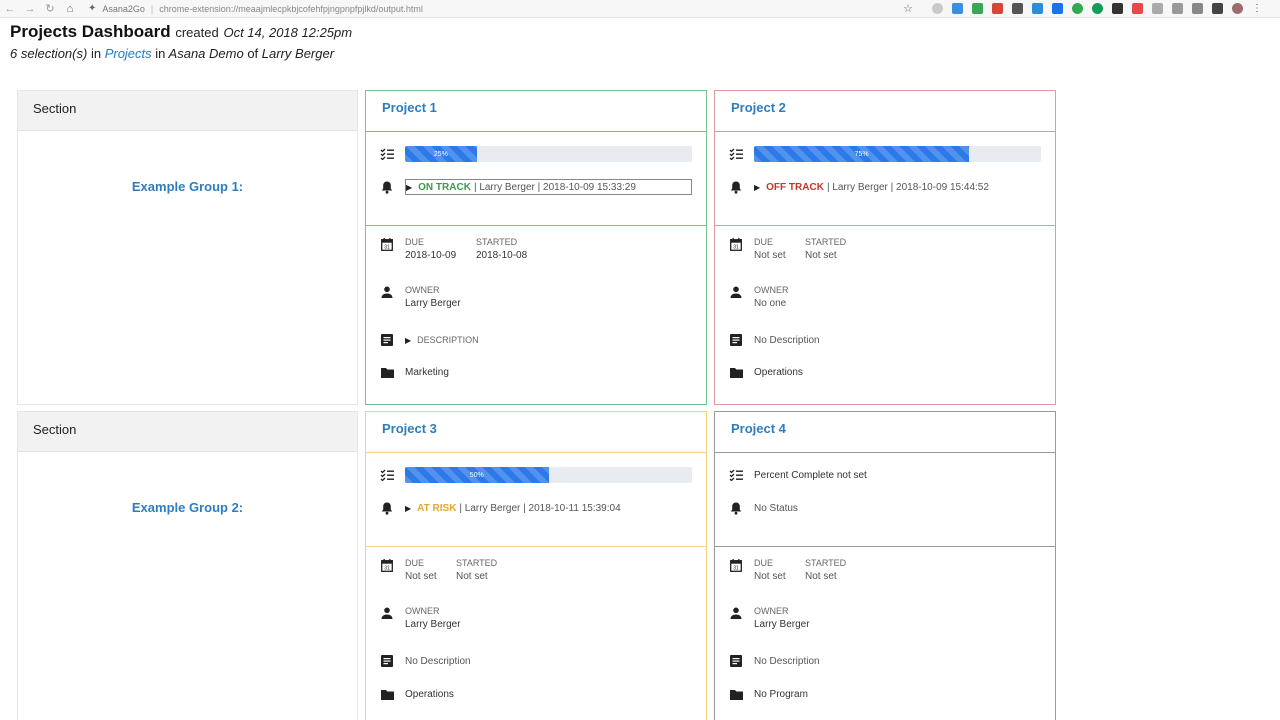 The width and height of the screenshot is (1280, 720). What do you see at coordinates (1237, 8) in the screenshot?
I see `profile-avatar` at bounding box center [1237, 8].